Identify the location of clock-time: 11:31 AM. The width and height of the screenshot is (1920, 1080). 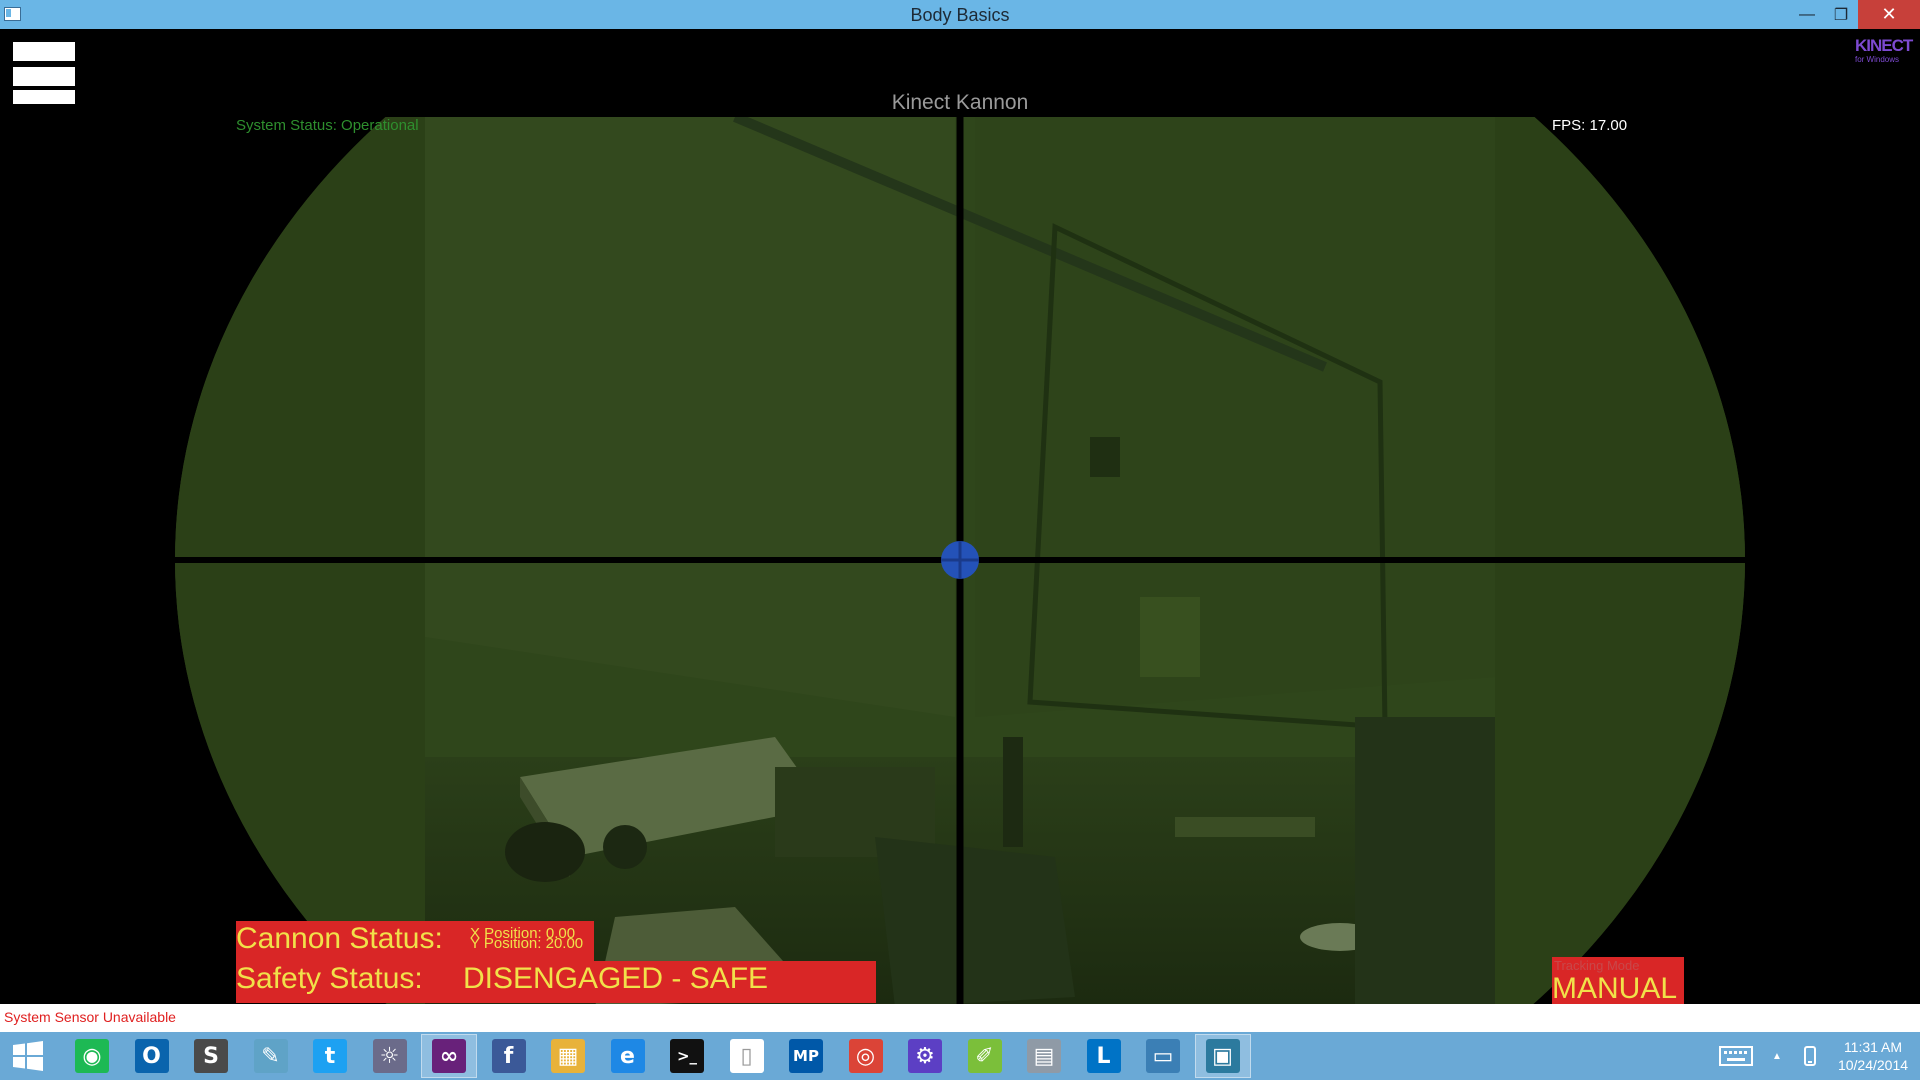
(1873, 1047).